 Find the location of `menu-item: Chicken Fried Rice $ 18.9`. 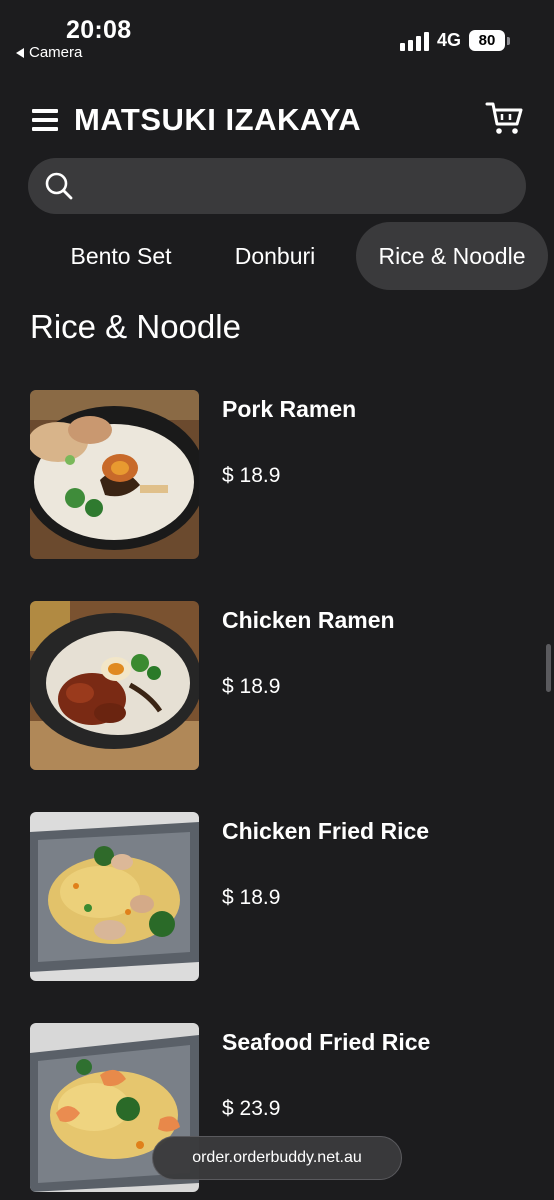

menu-item: Chicken Fried Rice $ 18.9 is located at coordinates (280, 897).